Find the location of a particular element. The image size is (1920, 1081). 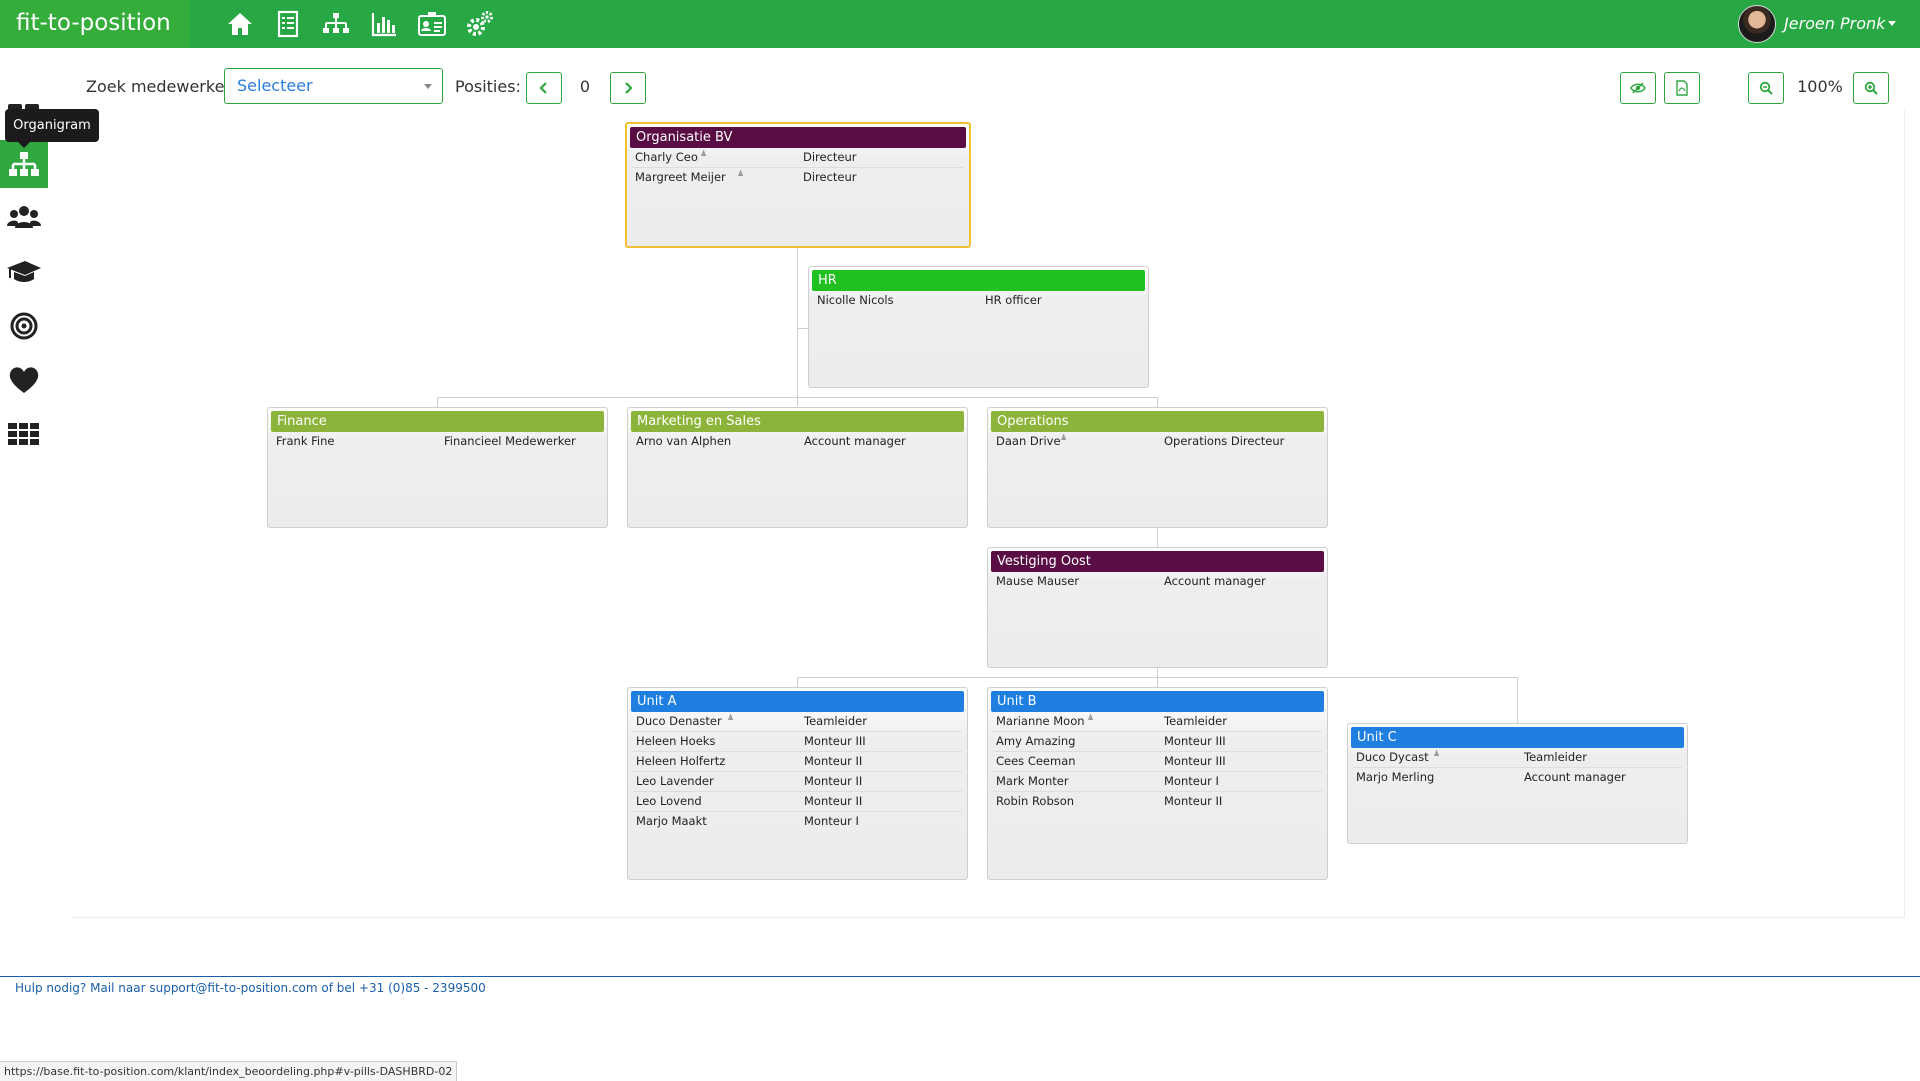

employee-name: Nicolle Nicols is located at coordinates (855, 300).